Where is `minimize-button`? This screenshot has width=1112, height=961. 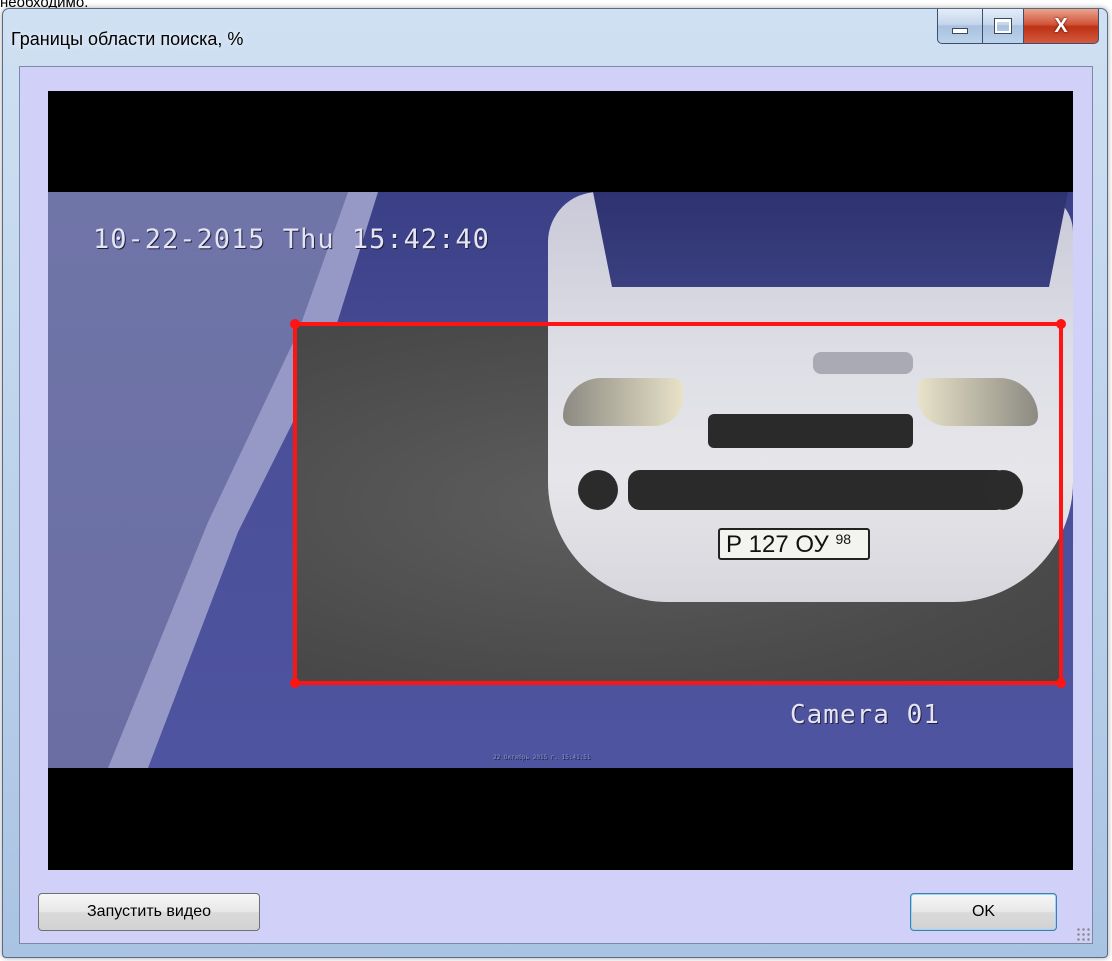 minimize-button is located at coordinates (959, 26).